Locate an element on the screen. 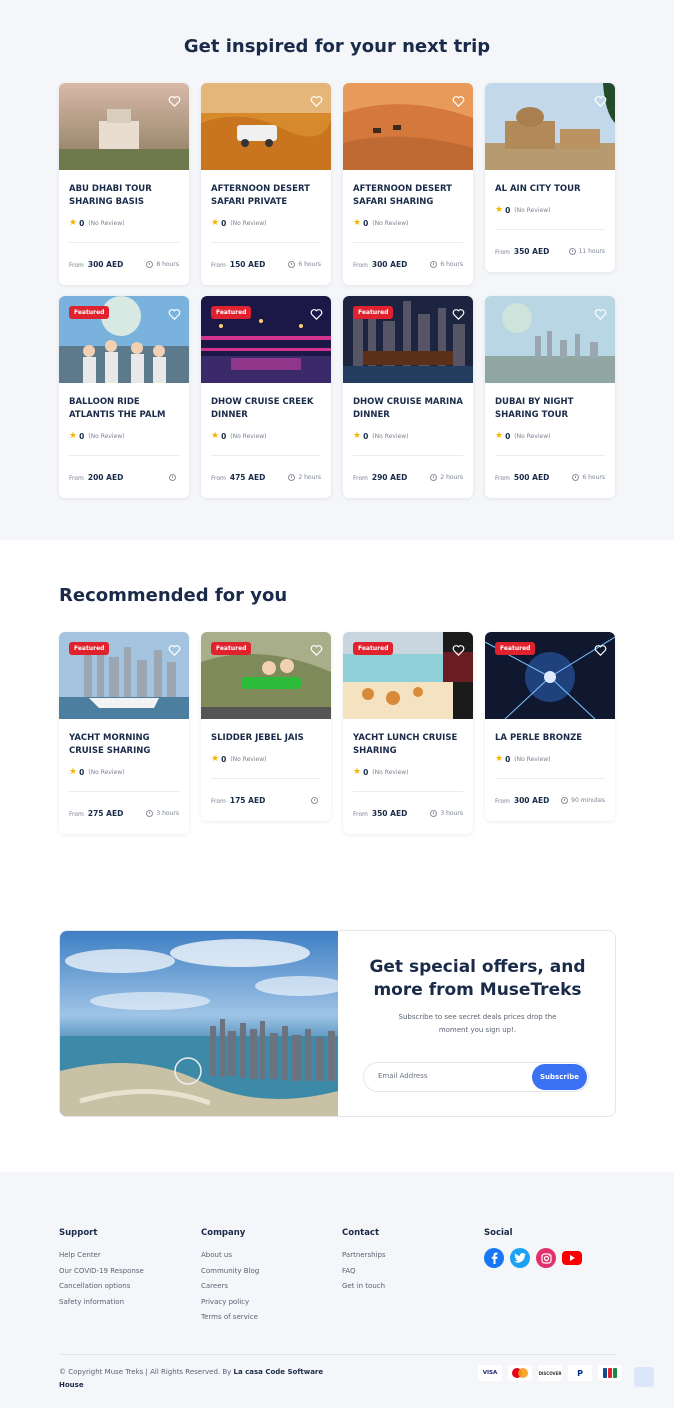 This screenshot has width=674, height=1408. payment-methods: VISA DISCOVER P is located at coordinates (550, 1373).